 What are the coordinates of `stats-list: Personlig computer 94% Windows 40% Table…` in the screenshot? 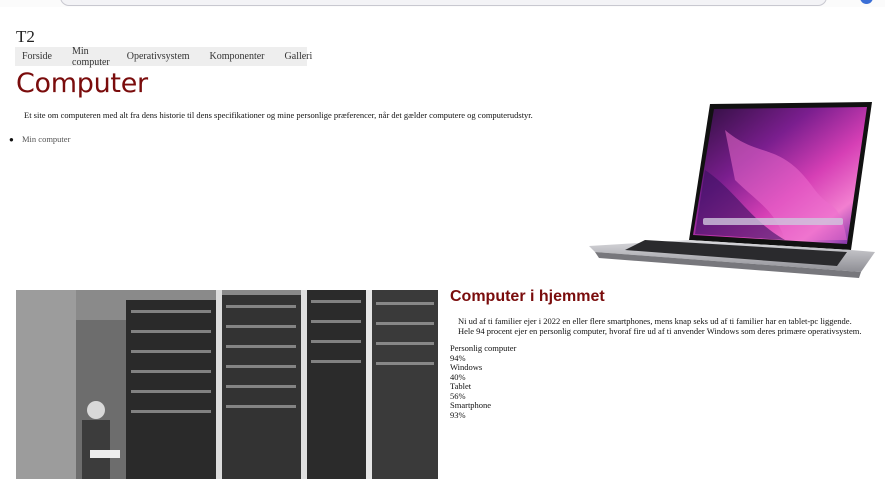 It's located at (483, 381).